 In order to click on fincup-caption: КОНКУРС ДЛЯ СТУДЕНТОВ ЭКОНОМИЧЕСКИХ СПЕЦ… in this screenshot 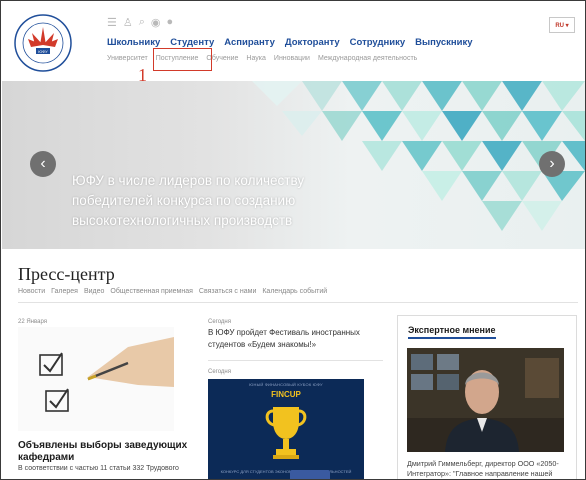, I will do `click(286, 471)`.